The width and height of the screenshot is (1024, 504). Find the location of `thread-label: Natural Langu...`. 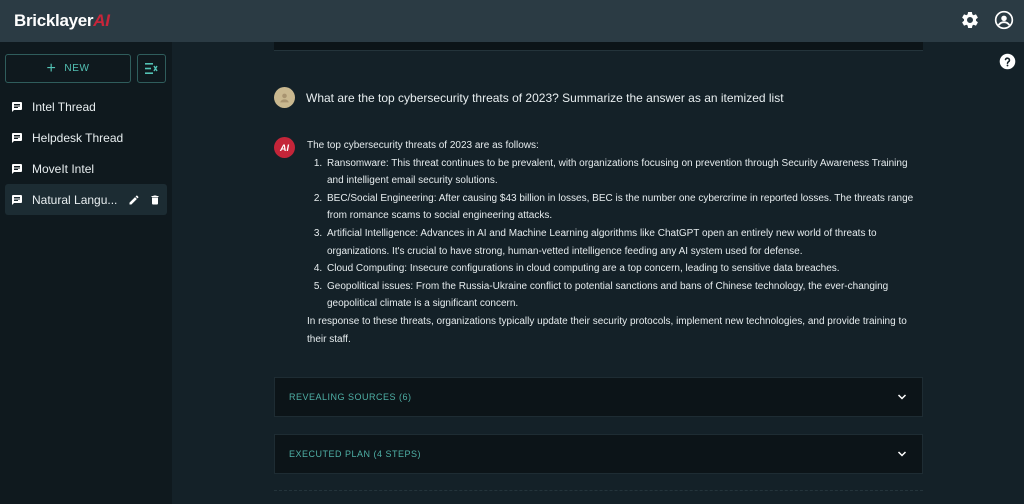

thread-label: Natural Langu... is located at coordinates (75, 199).